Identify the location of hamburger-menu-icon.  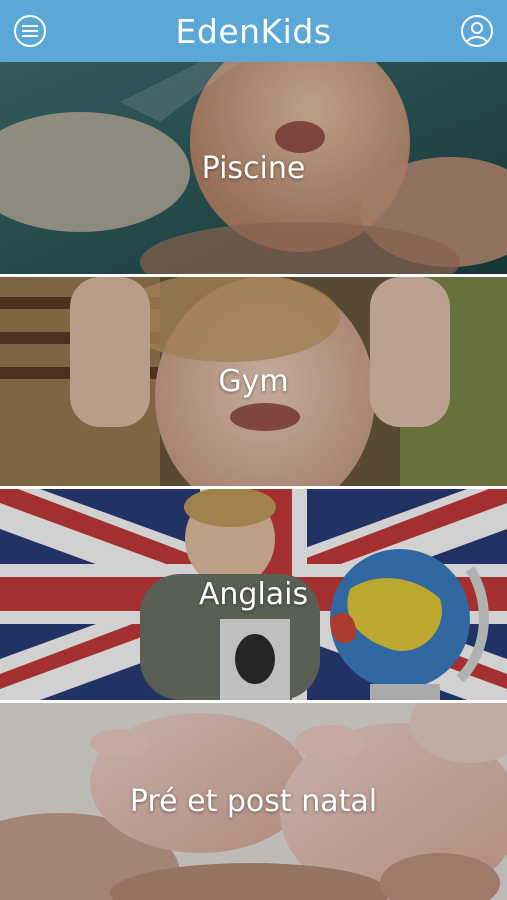
(30, 31).